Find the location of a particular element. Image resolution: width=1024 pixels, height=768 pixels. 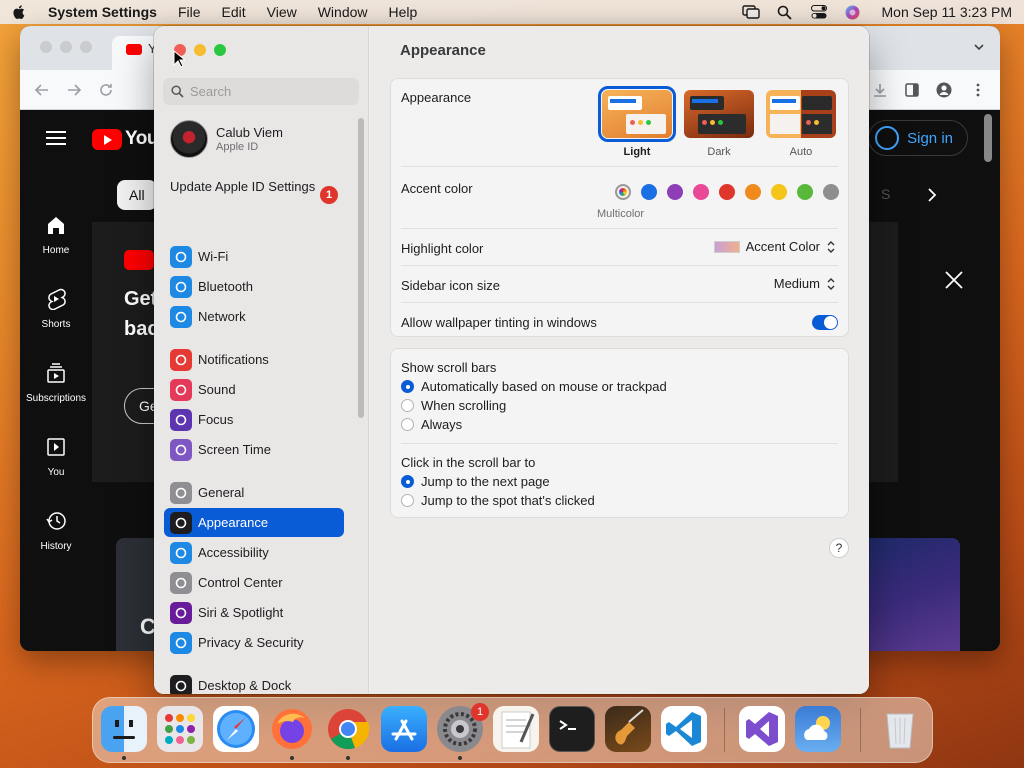

back-arrow-icon is located at coordinates (42, 90).